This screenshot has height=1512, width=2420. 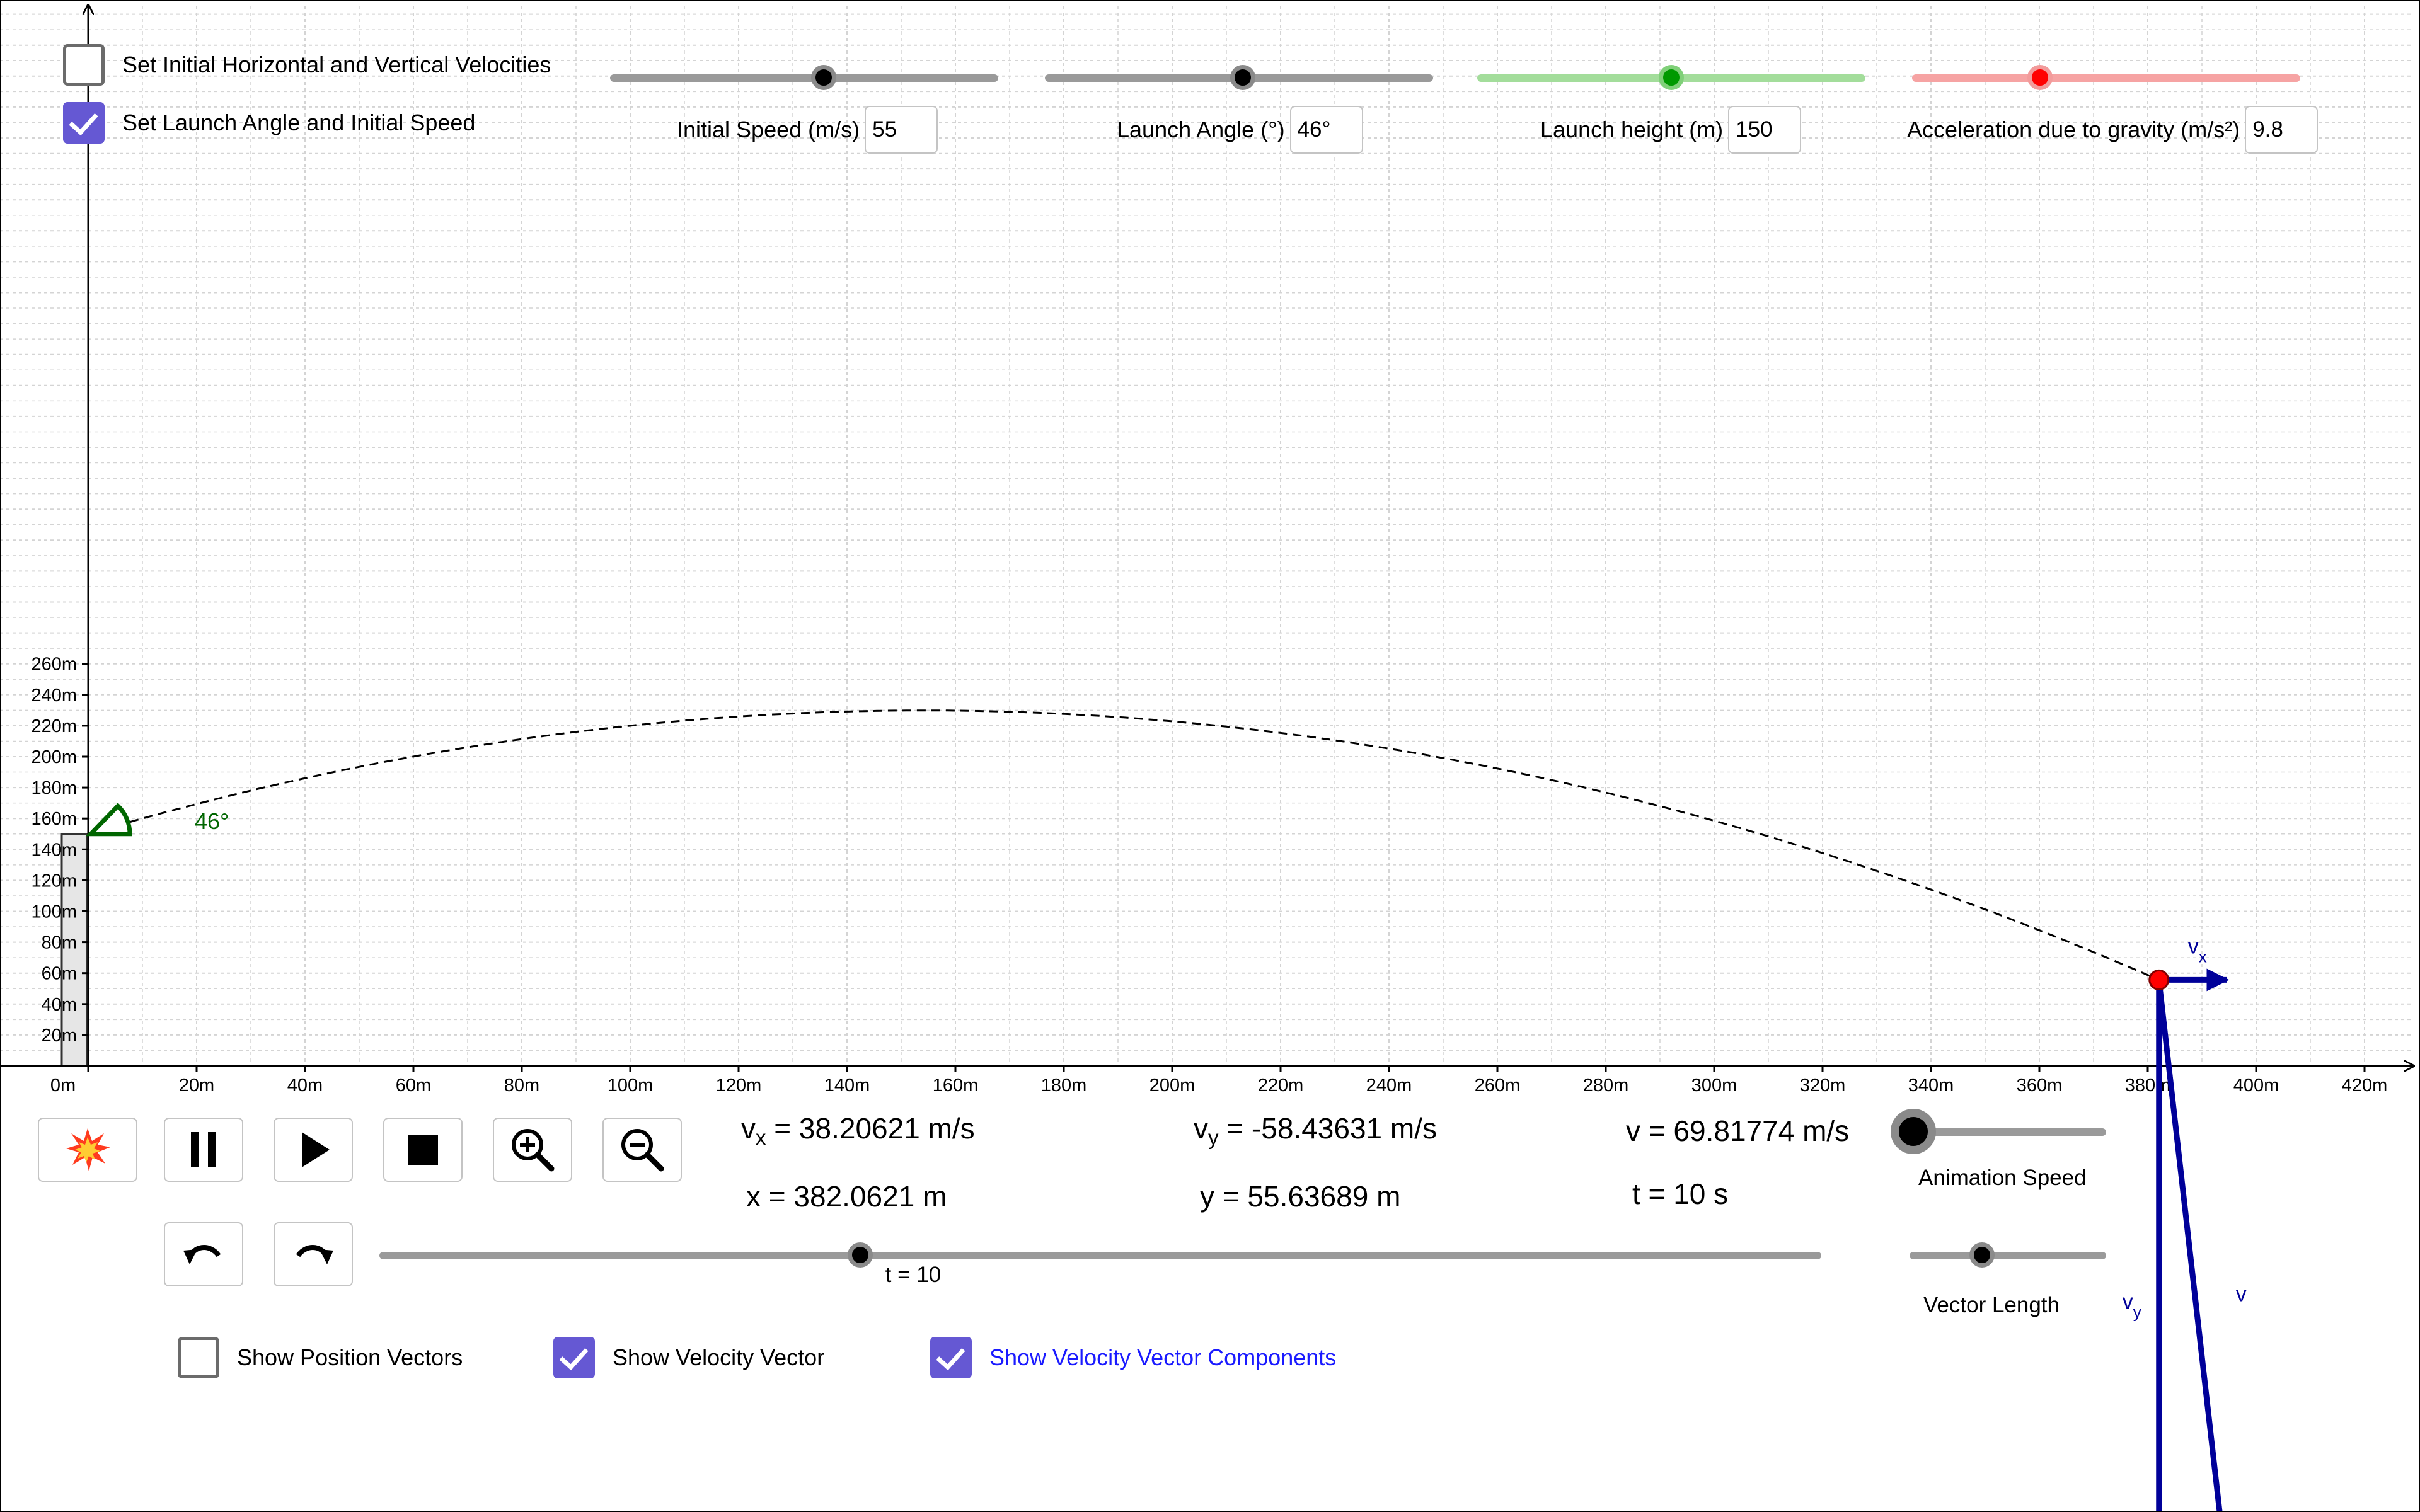 I want to click on initial-speed-input: 55, so click(x=902, y=130).